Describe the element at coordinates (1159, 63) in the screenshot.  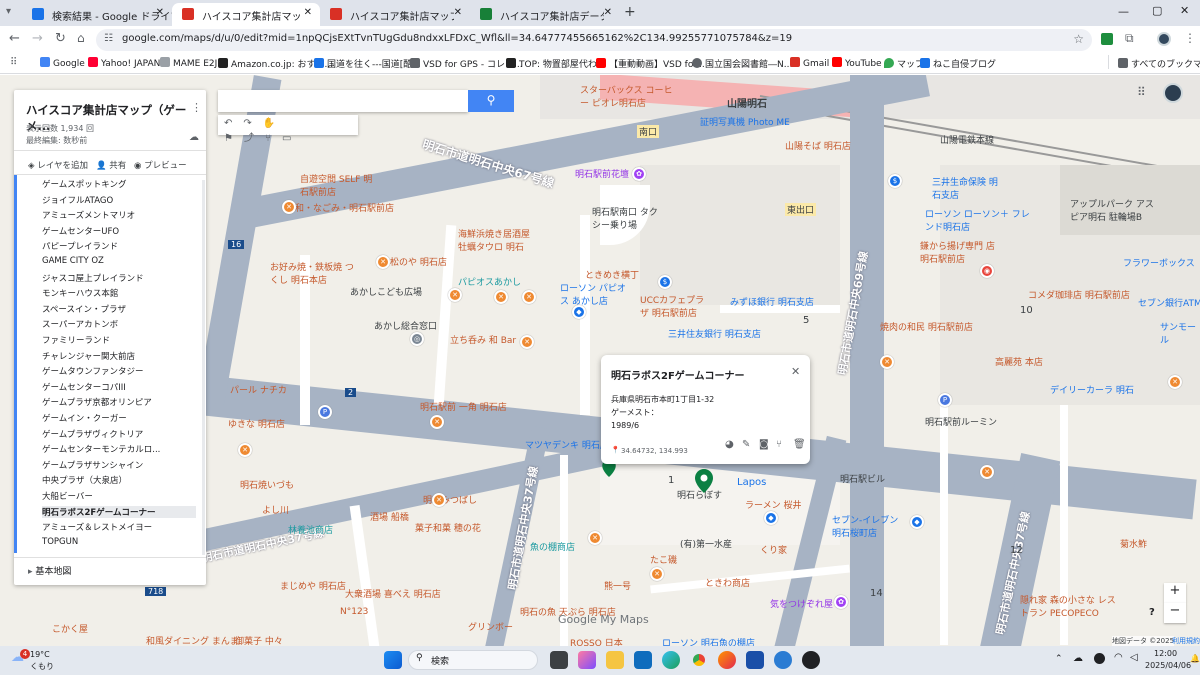
I see `all-bookmarks: すべてのブックマーク` at that location.